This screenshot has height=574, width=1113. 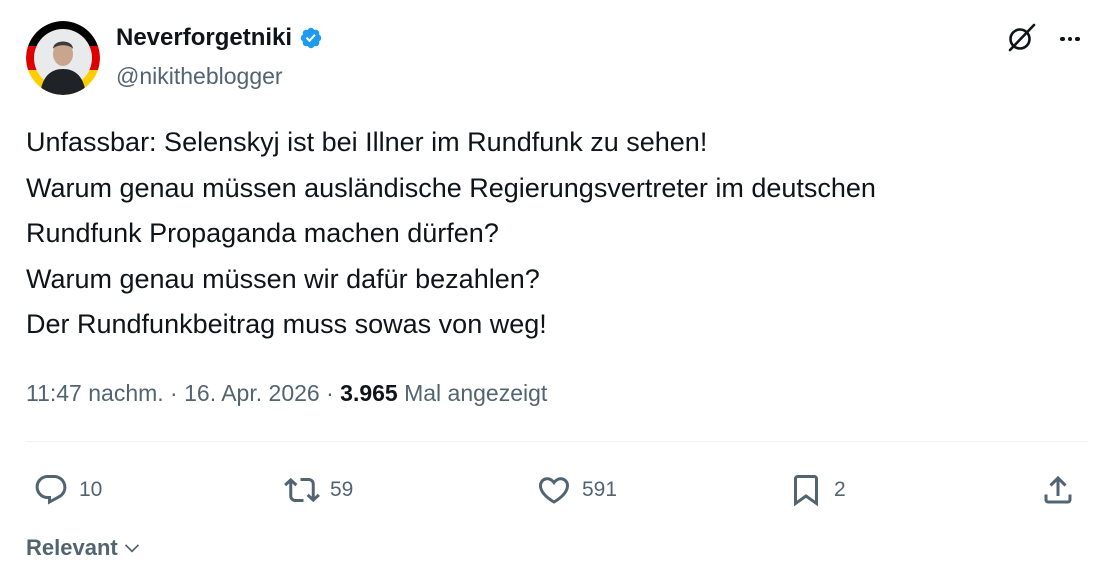 I want to click on author-name-text: Neverforgetniki, so click(x=204, y=38).